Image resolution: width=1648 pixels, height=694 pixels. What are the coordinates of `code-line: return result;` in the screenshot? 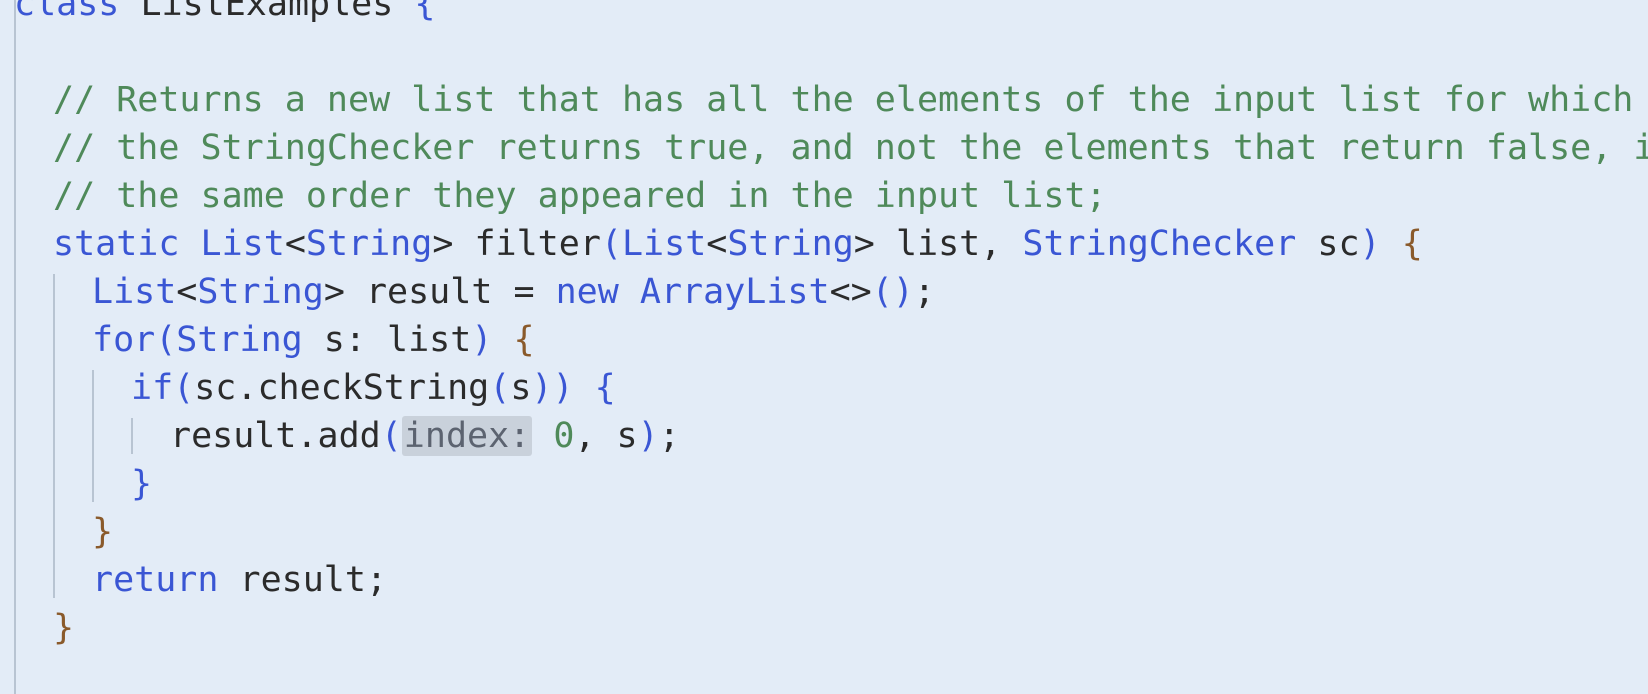 It's located at (239, 580).